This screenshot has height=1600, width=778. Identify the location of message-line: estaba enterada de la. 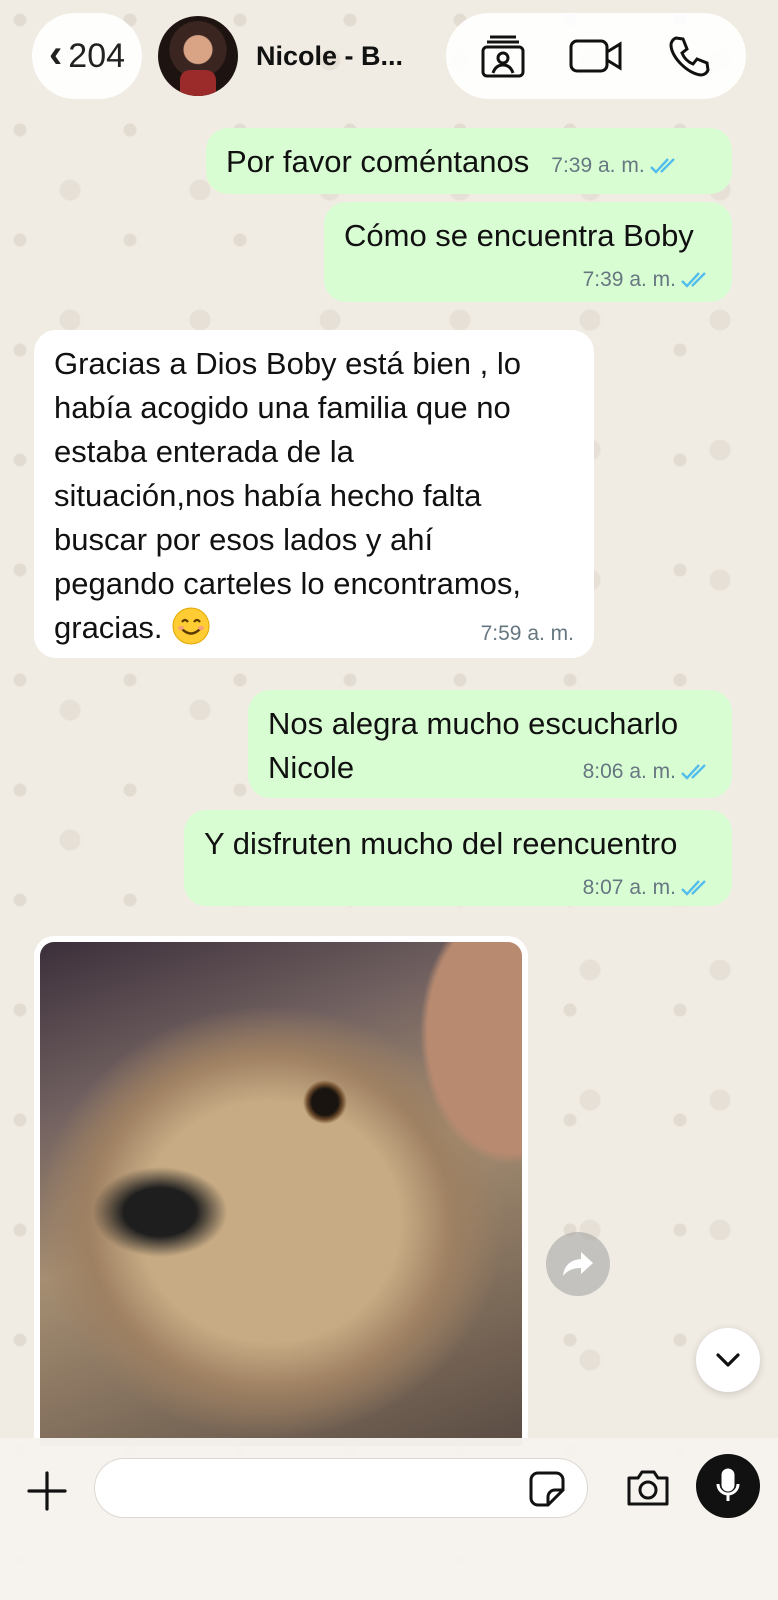
(204, 451).